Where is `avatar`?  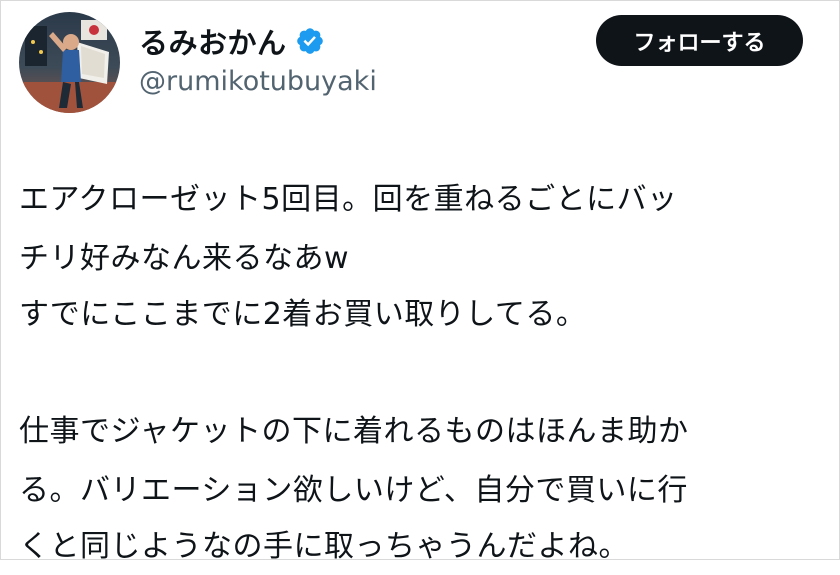 avatar is located at coordinates (69, 62).